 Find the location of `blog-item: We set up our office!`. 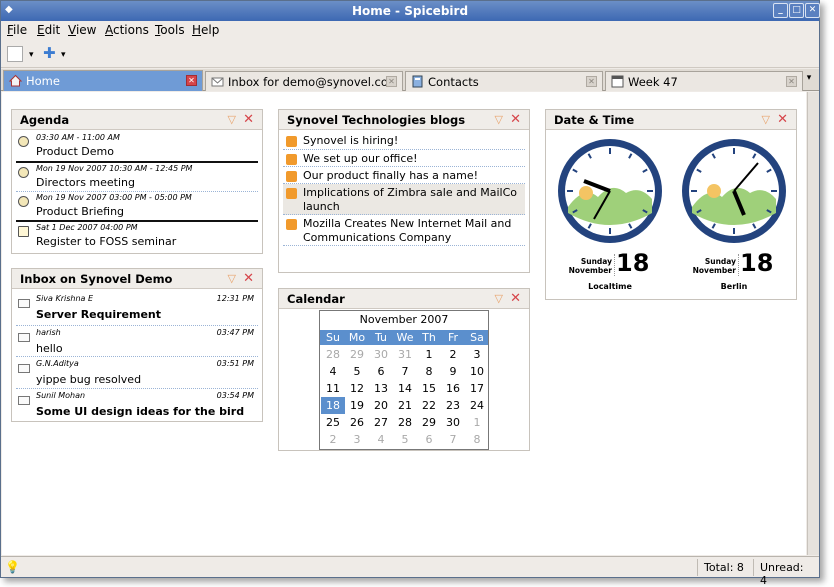

blog-item: We set up our office! is located at coordinates (404, 158).